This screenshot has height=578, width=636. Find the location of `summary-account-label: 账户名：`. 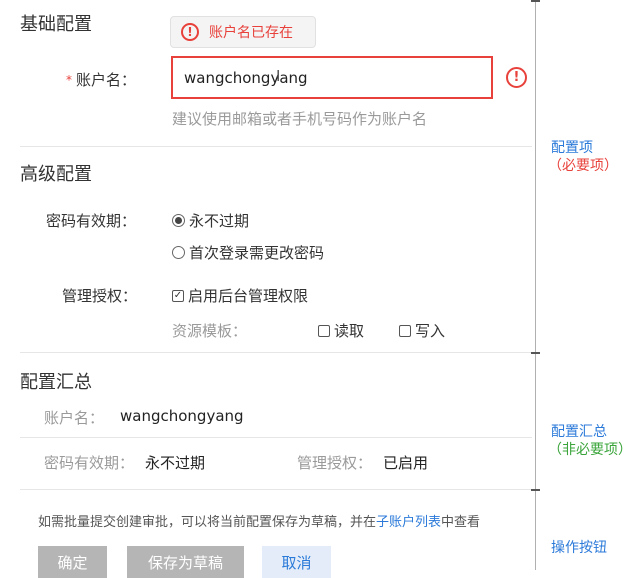

summary-account-label: 账户名： is located at coordinates (74, 418).